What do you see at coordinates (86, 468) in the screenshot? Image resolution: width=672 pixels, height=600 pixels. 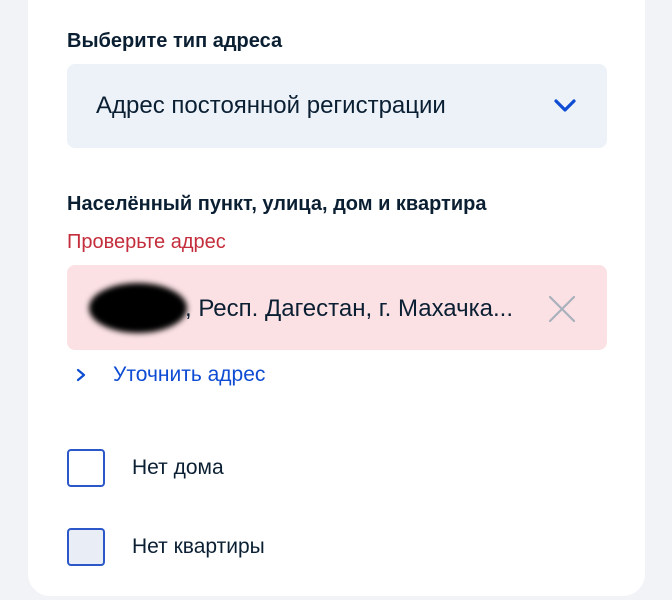 I see `no-house-checkbox` at bounding box center [86, 468].